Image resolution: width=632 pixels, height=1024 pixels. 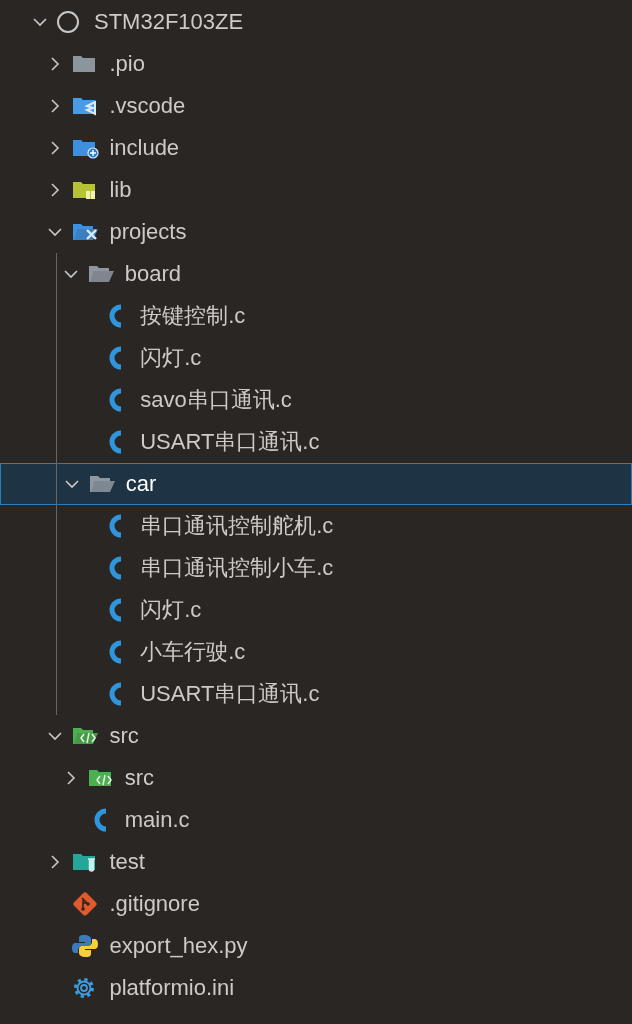 What do you see at coordinates (144, 148) in the screenshot?
I see `folder-name: include` at bounding box center [144, 148].